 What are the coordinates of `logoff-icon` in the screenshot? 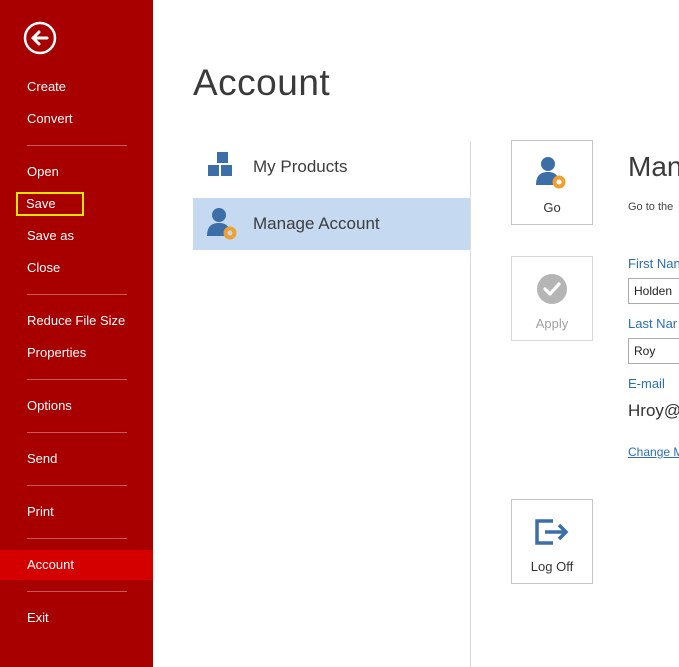 It's located at (552, 532).